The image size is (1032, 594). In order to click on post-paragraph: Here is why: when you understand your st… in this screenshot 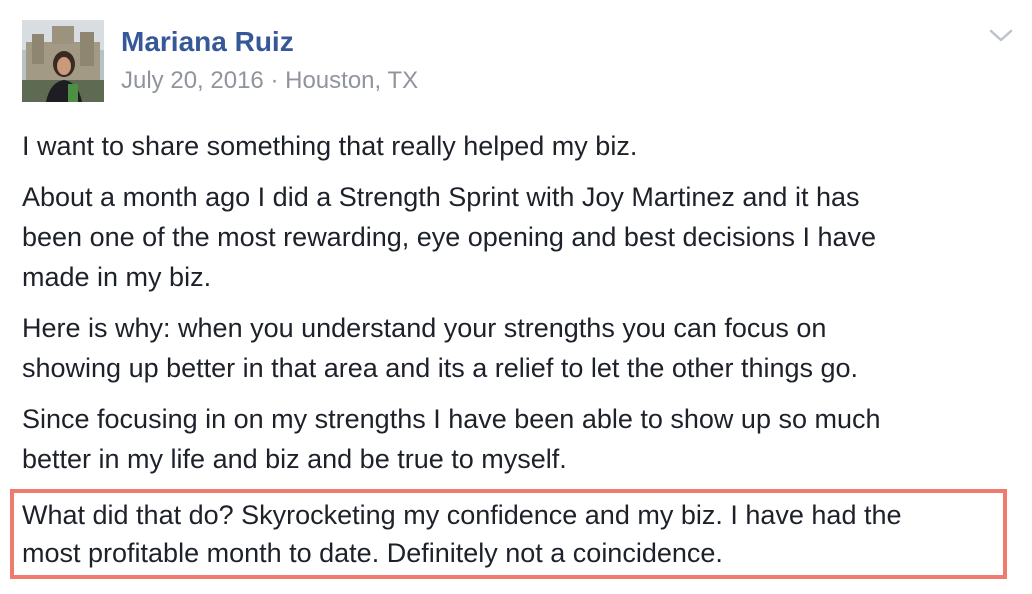, I will do `click(517, 348)`.